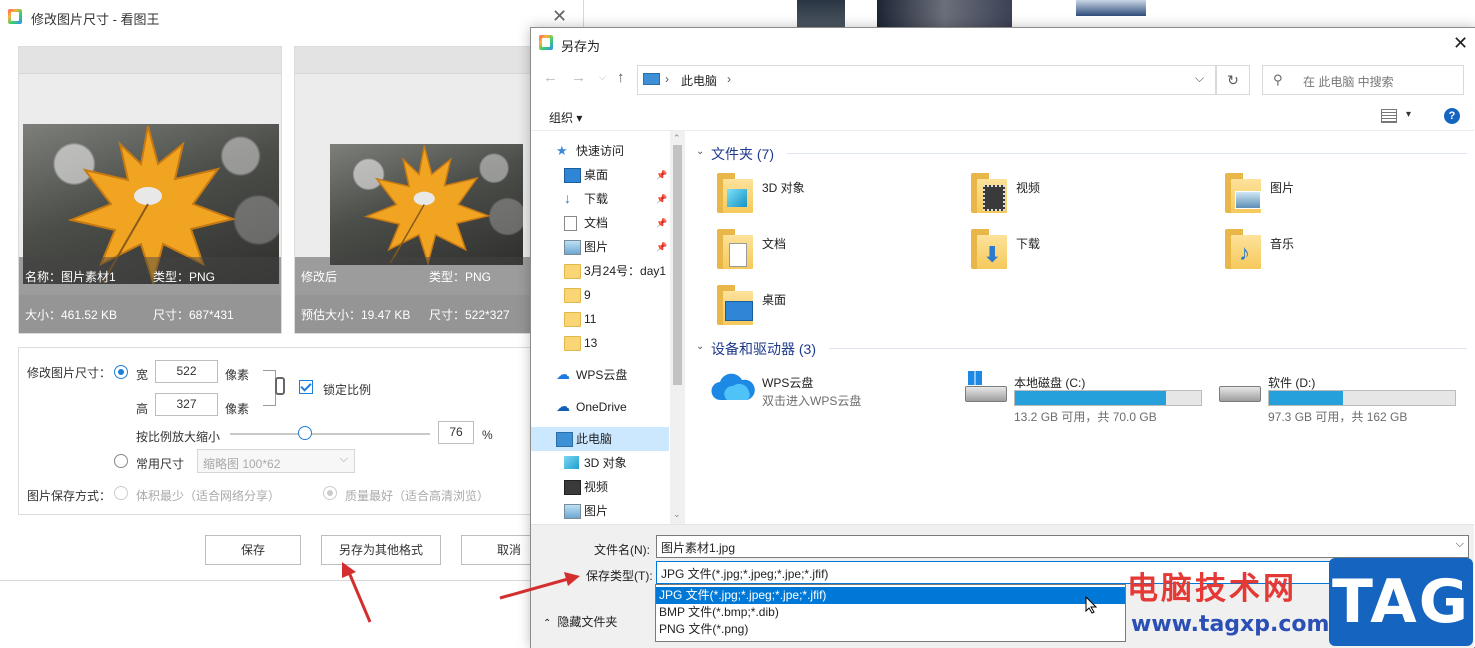 This screenshot has height=648, width=1475. What do you see at coordinates (1292, 383) in the screenshot?
I see `device-label: 软件 (D:)` at bounding box center [1292, 383].